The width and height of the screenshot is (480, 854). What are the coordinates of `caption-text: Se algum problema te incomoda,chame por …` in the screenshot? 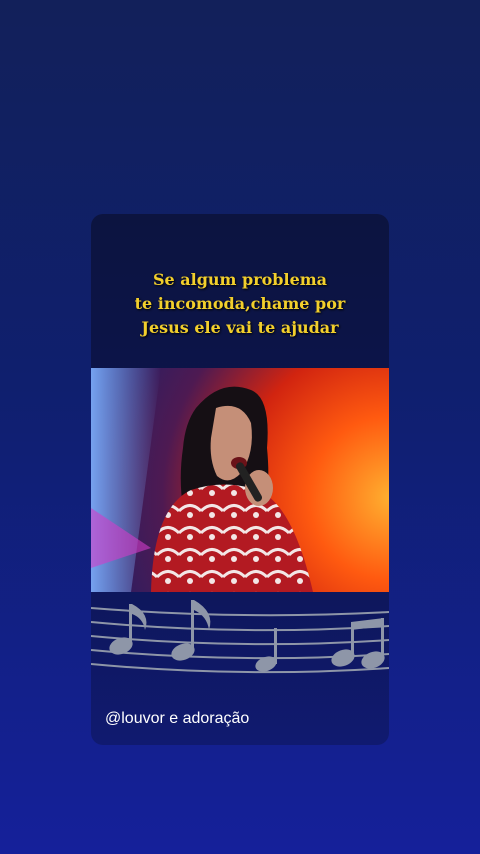 It's located at (240, 304).